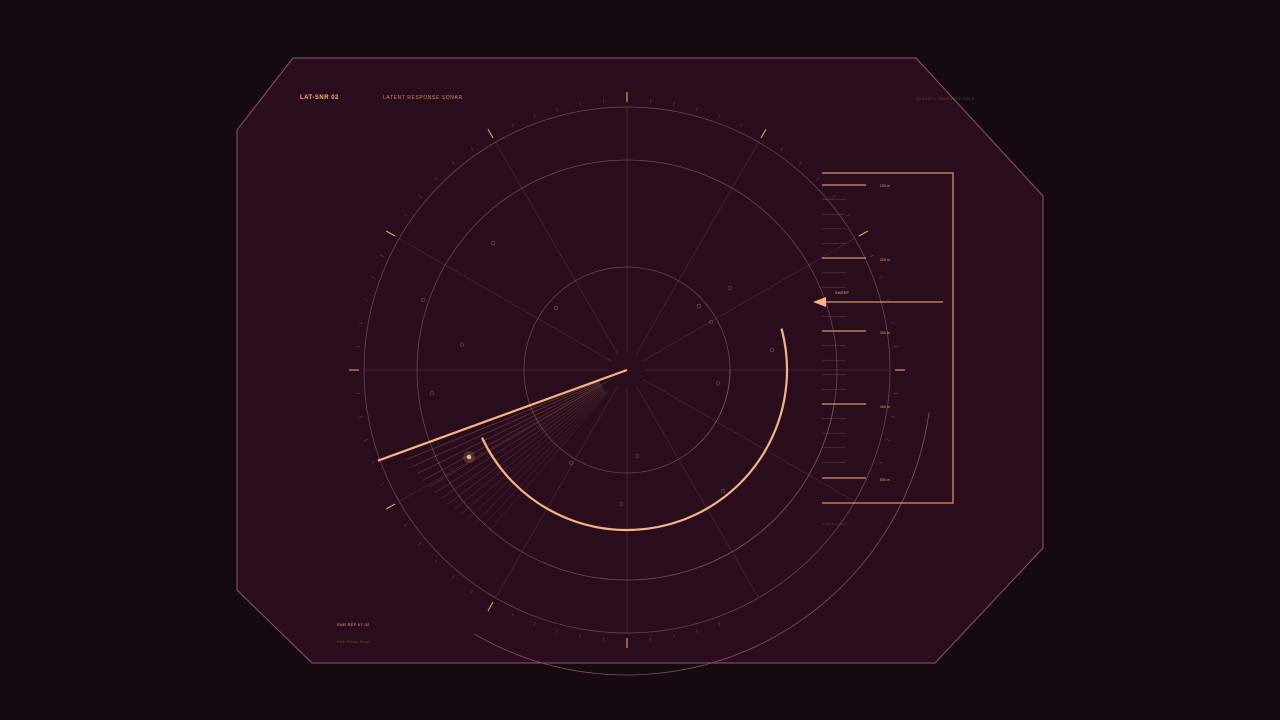  Describe the element at coordinates (423, 98) in the screenshot. I see `page-subtitle: LATENT RESPONSE SONAR` at that location.